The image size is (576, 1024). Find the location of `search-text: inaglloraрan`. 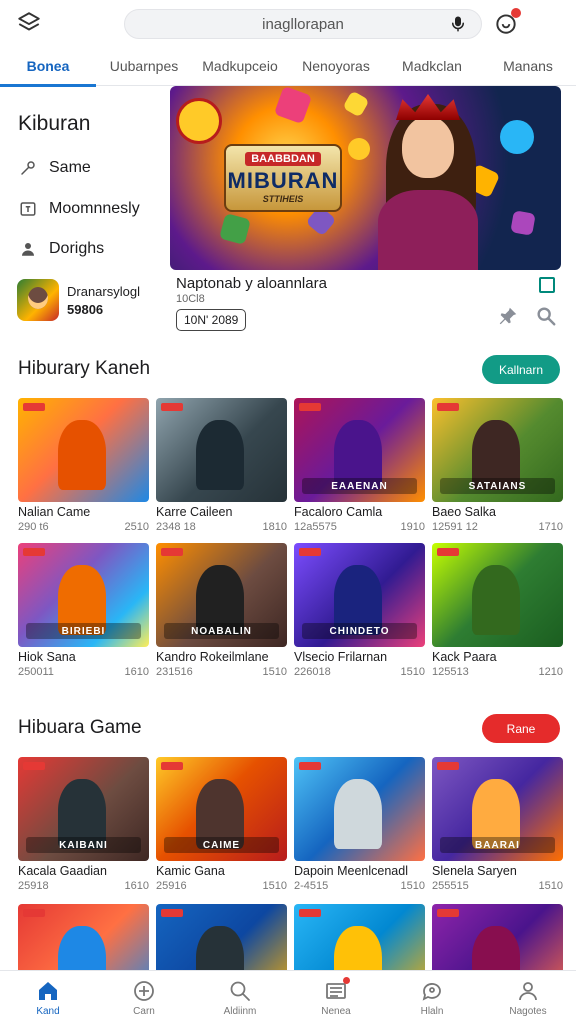

search-text: inaglloraрan is located at coordinates (303, 24).